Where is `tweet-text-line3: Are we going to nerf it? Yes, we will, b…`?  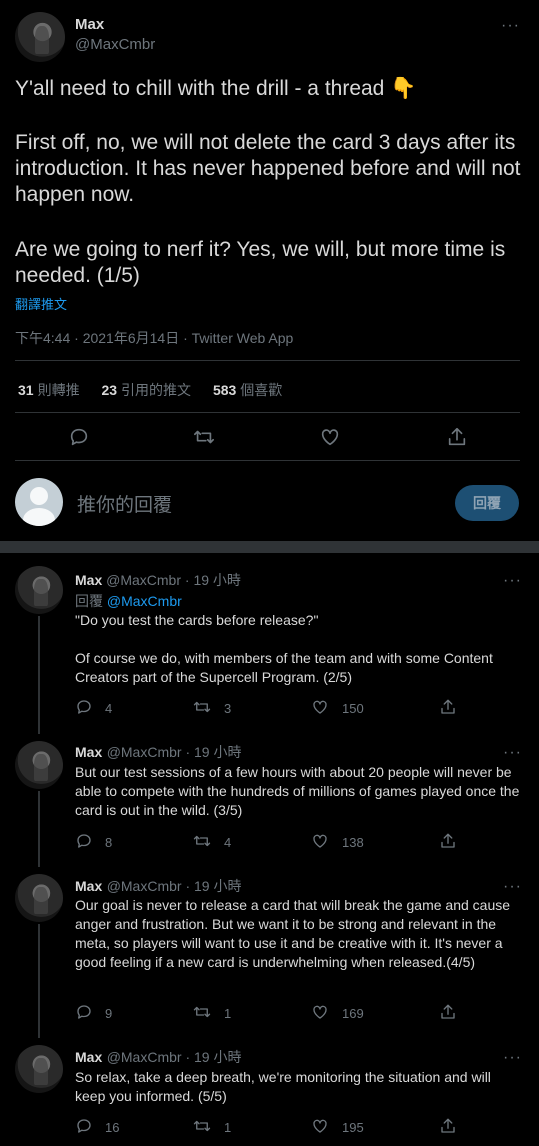
tweet-text-line3: Are we going to nerf it? Yes, we will, b… is located at coordinates (263, 262).